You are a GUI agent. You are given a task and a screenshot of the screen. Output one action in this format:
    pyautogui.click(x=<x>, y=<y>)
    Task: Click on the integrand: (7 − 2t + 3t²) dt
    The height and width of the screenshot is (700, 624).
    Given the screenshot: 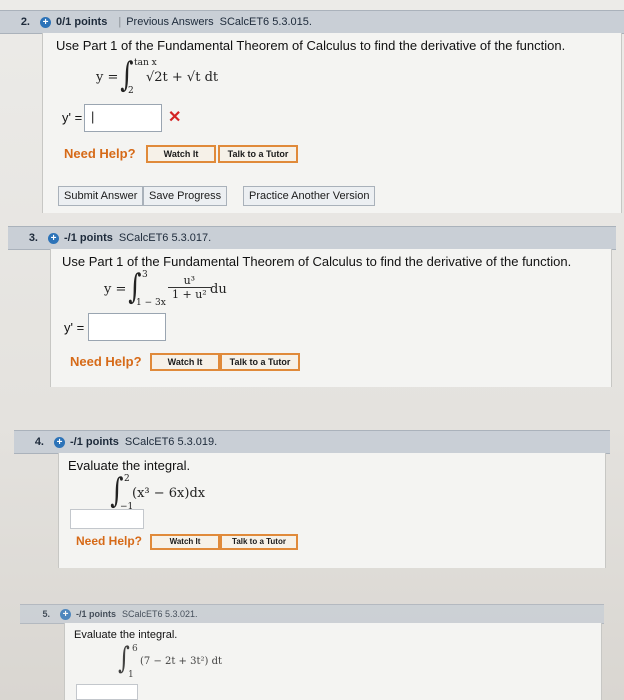 What is the action you would take?
    pyautogui.click(x=181, y=661)
    